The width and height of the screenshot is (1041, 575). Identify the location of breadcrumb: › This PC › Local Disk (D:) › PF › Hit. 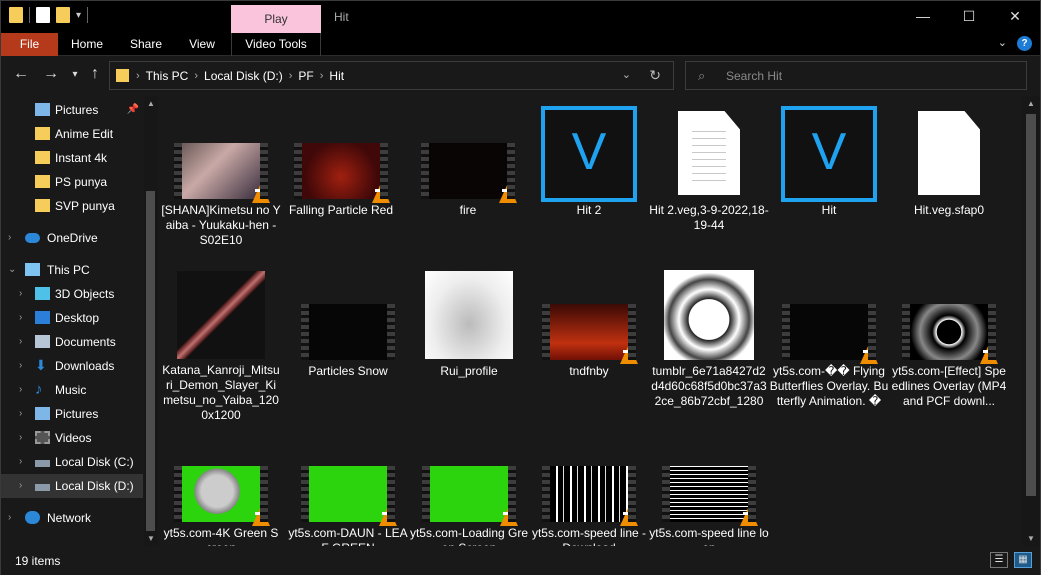
(243, 76).